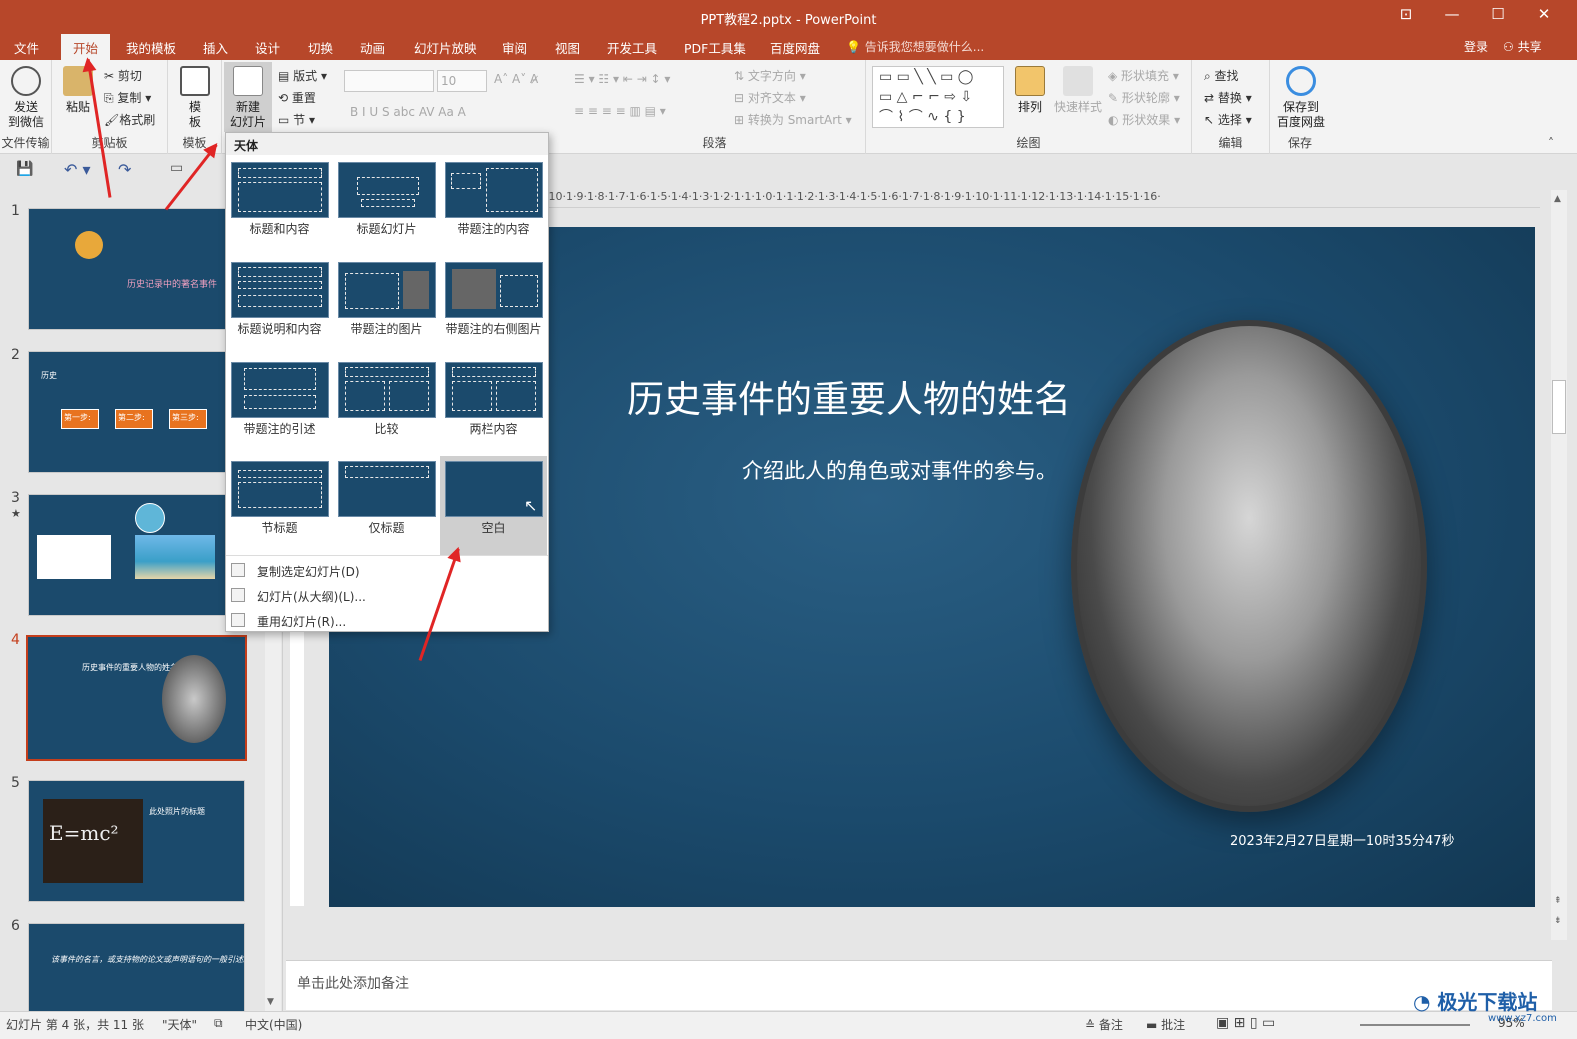 The image size is (1577, 1039). What do you see at coordinates (195, 81) in the screenshot?
I see `template-icon` at bounding box center [195, 81].